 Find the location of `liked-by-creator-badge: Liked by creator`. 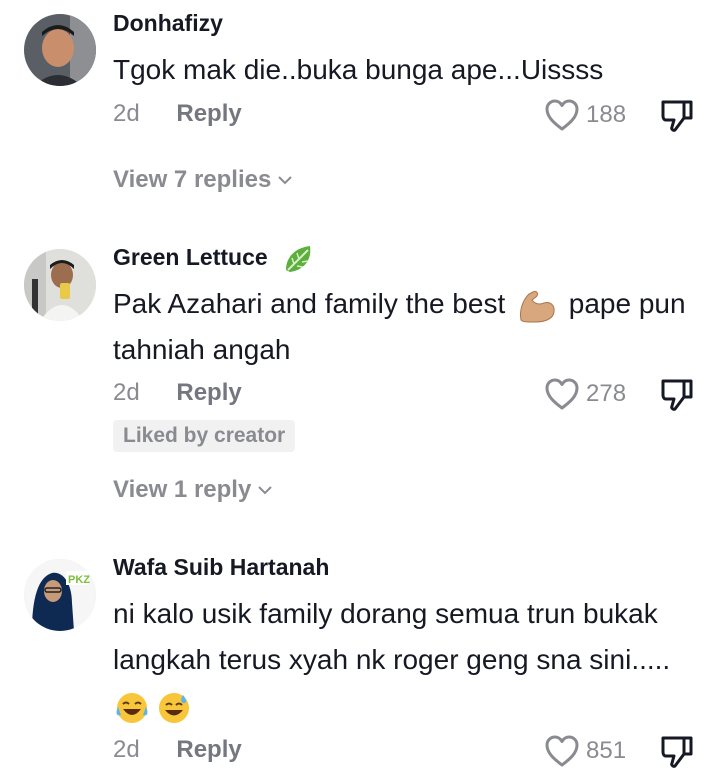

liked-by-creator-badge: Liked by creator is located at coordinates (204, 436).